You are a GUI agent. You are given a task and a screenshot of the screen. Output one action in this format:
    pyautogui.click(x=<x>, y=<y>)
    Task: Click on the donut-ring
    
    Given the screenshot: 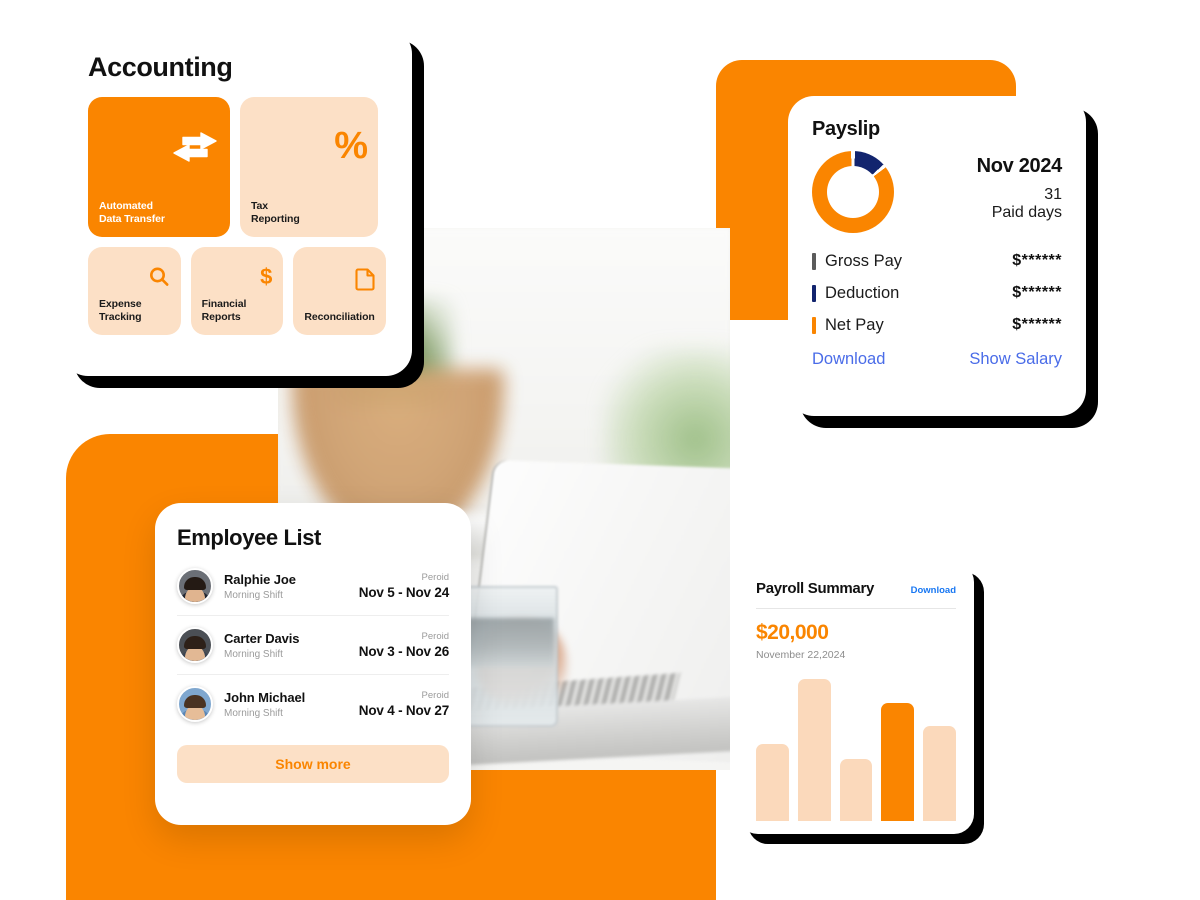 What is the action you would take?
    pyautogui.click(x=853, y=192)
    